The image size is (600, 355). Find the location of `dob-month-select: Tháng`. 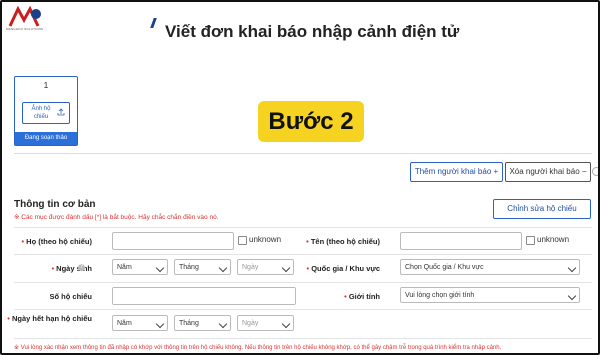

dob-month-select: Tháng is located at coordinates (202, 267).